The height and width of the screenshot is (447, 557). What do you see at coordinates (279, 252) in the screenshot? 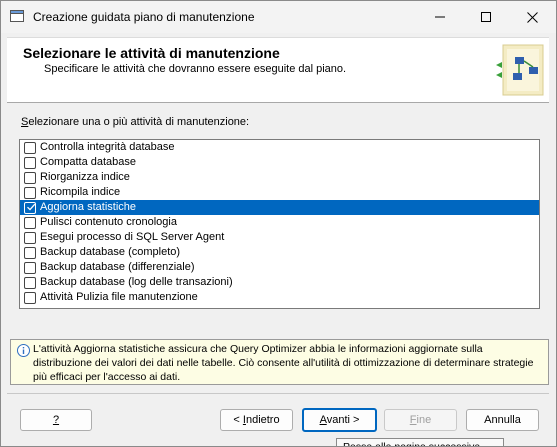
I see `list-item: Backup database (completo)` at bounding box center [279, 252].